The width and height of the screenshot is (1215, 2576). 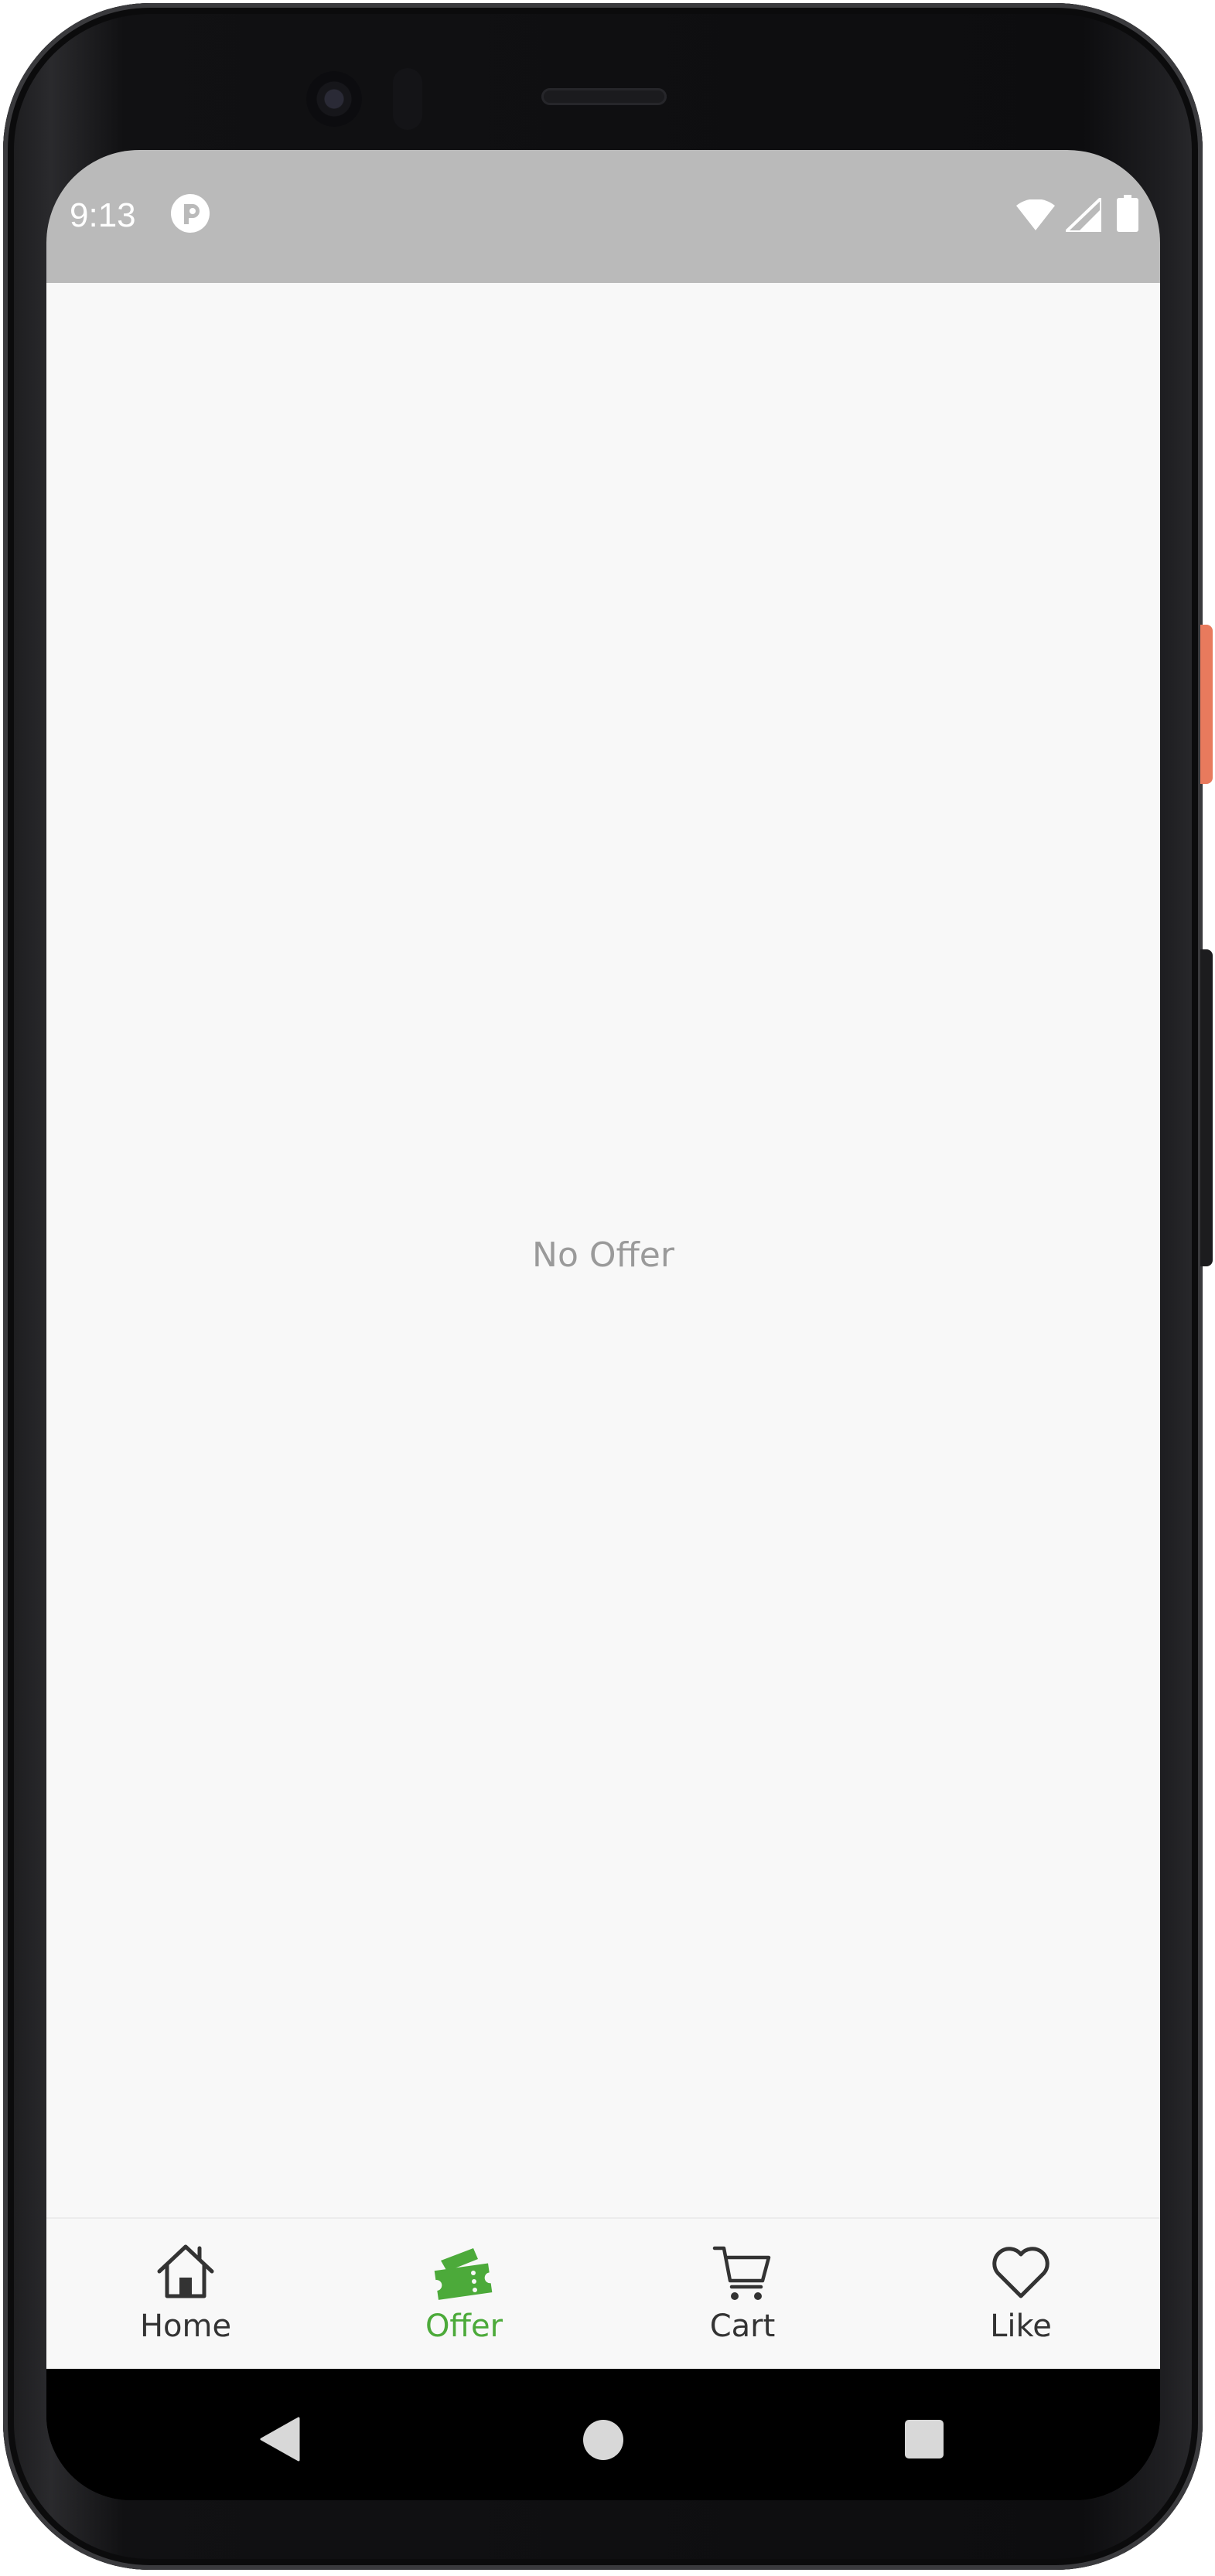 I want to click on cell-signal-icon, so click(x=1083, y=215).